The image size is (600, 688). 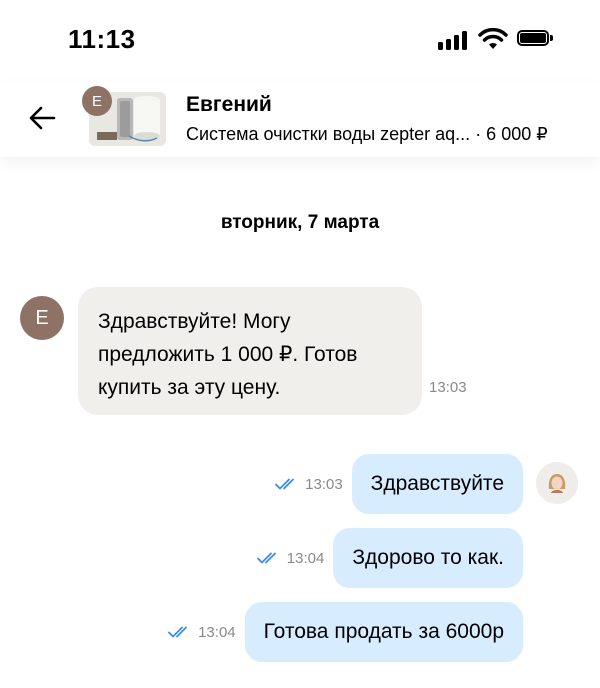 What do you see at coordinates (300, 222) in the screenshot?
I see `date-separator: вторник, 7 марта` at bounding box center [300, 222].